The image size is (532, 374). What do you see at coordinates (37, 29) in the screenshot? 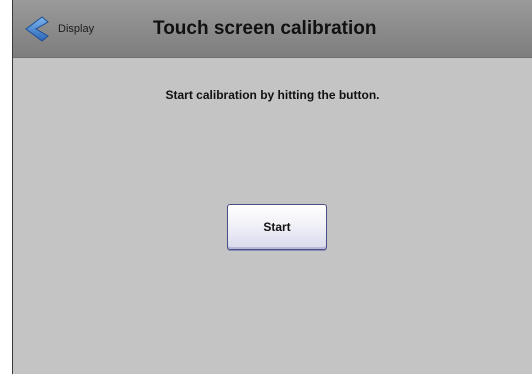
I see `chevron-left-icon` at bounding box center [37, 29].